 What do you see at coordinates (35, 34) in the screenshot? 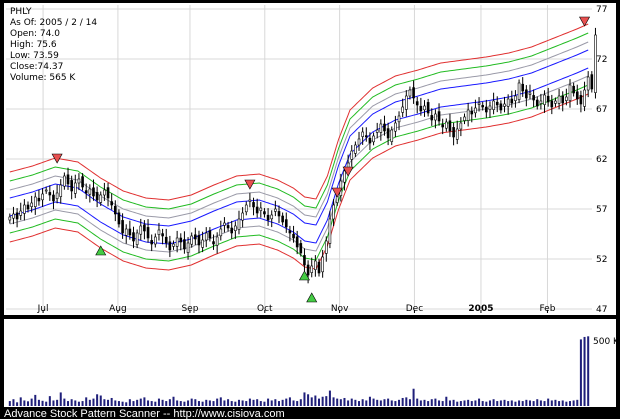
I see `open-text: Open: 74.0` at bounding box center [35, 34].